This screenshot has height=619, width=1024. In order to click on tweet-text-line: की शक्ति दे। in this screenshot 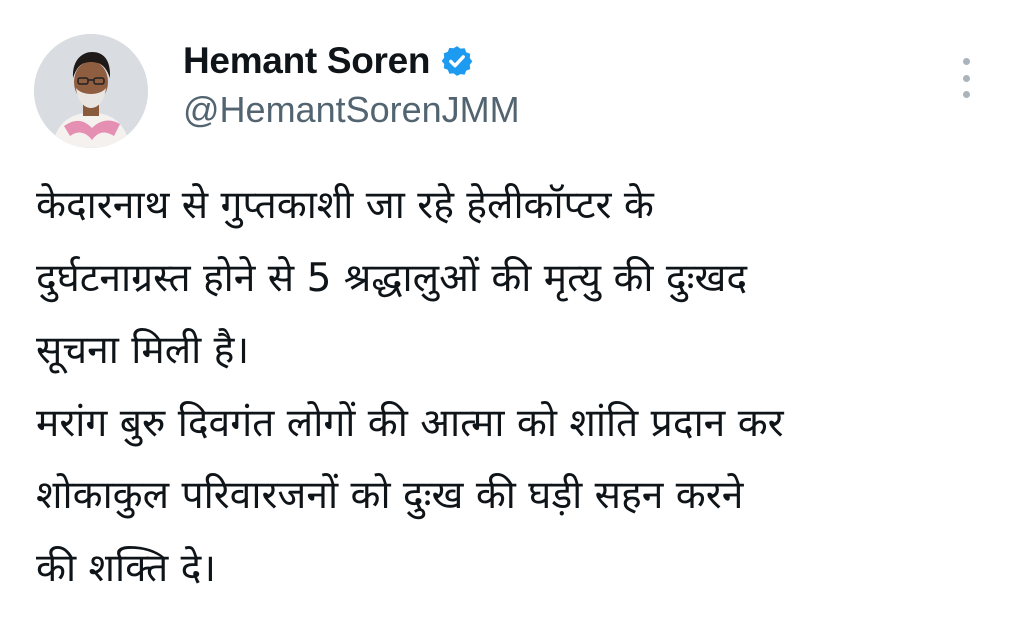, I will do `click(126, 568)`.